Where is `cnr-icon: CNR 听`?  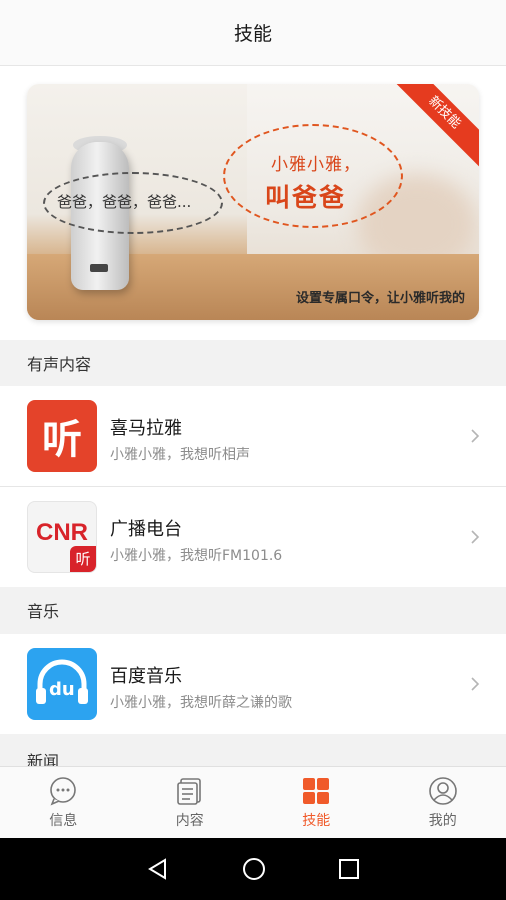
cnr-icon: CNR 听 is located at coordinates (62, 537).